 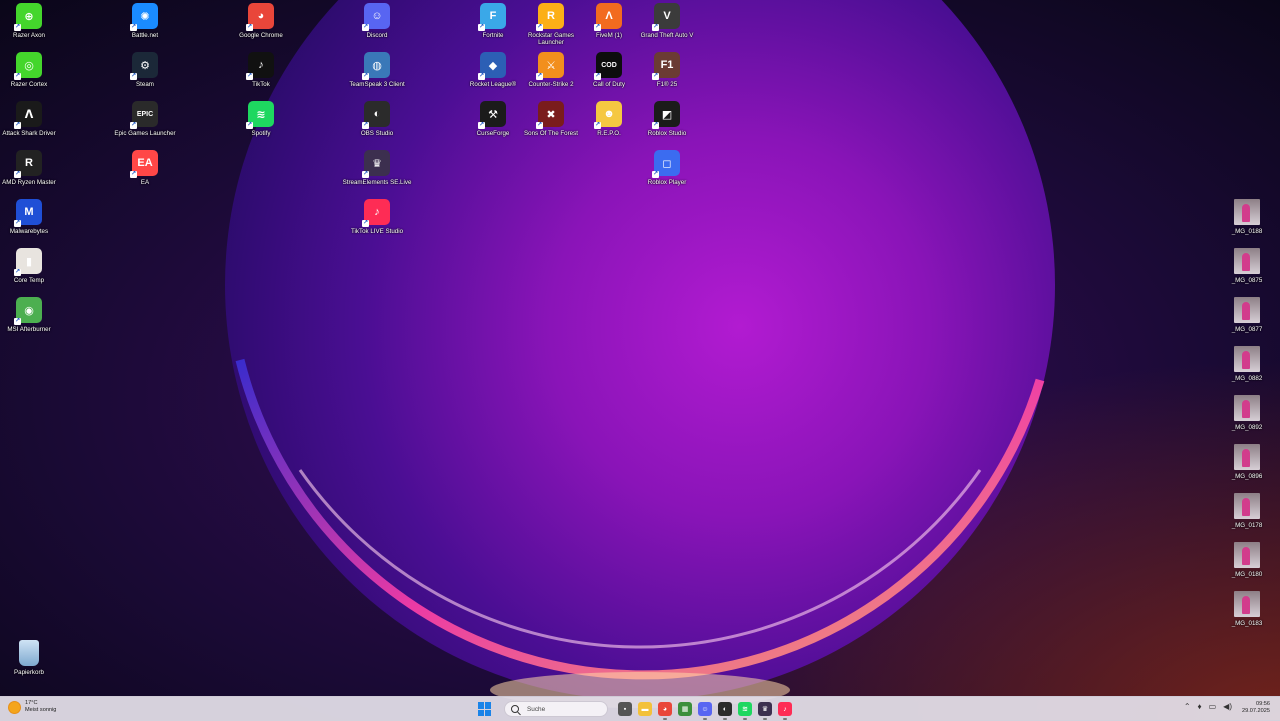 I want to click on recycle-bin: Papierkorb, so click(x=32, y=658).